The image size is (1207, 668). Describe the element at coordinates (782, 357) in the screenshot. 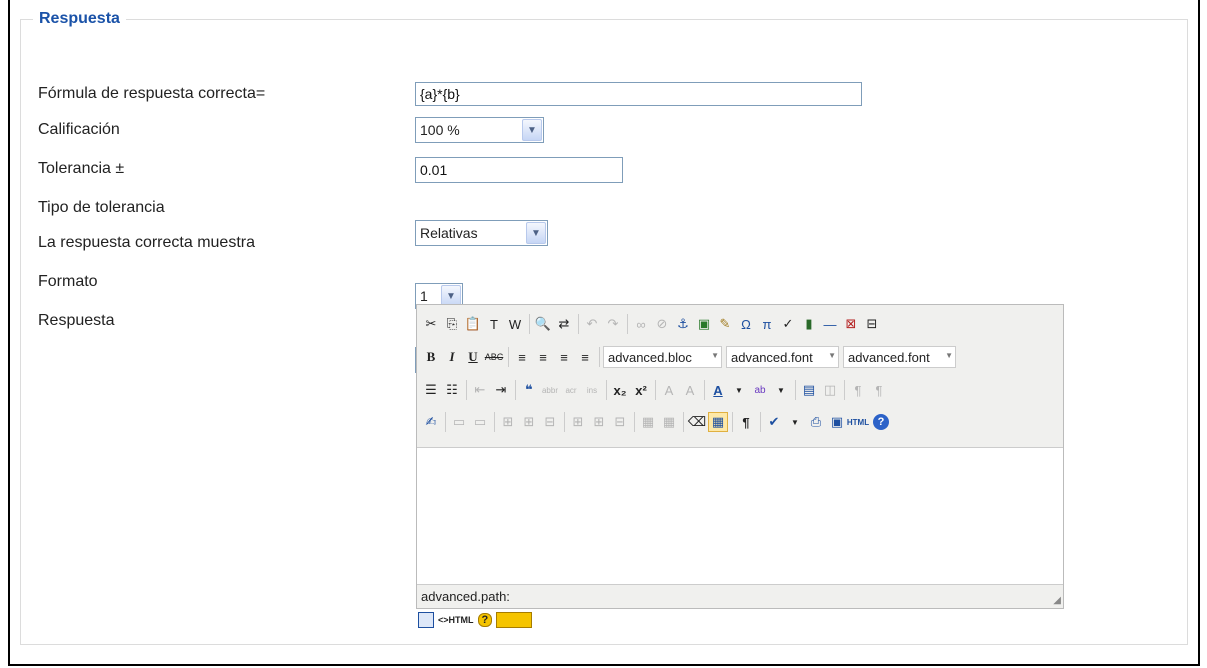

I see `font-family-select: advanced.font ▼` at that location.